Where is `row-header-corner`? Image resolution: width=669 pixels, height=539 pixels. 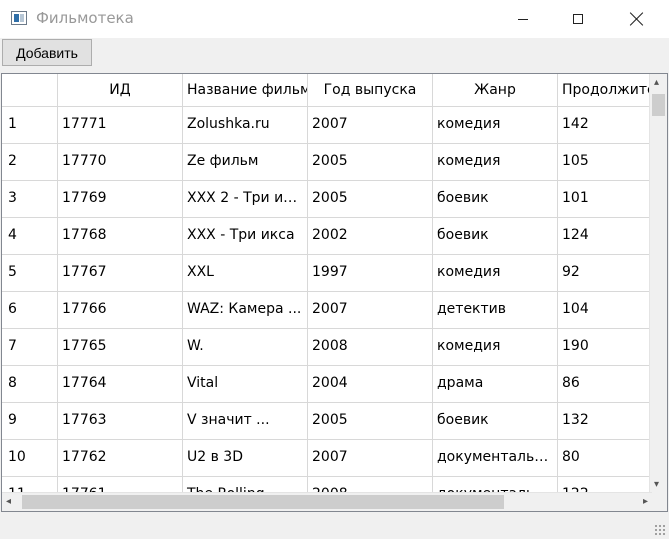 row-header-corner is located at coordinates (30, 90).